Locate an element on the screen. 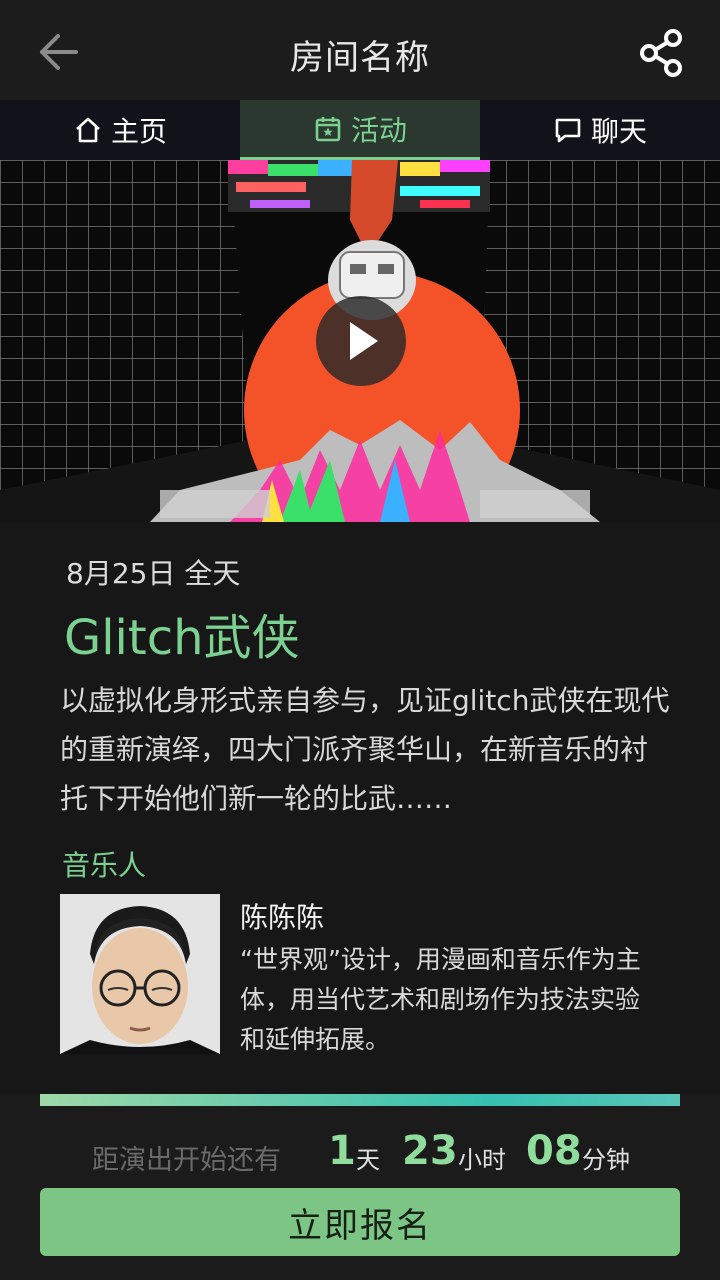 This screenshot has height=1280, width=720. countdown-label: 距演出开始还有 is located at coordinates (186, 1160).